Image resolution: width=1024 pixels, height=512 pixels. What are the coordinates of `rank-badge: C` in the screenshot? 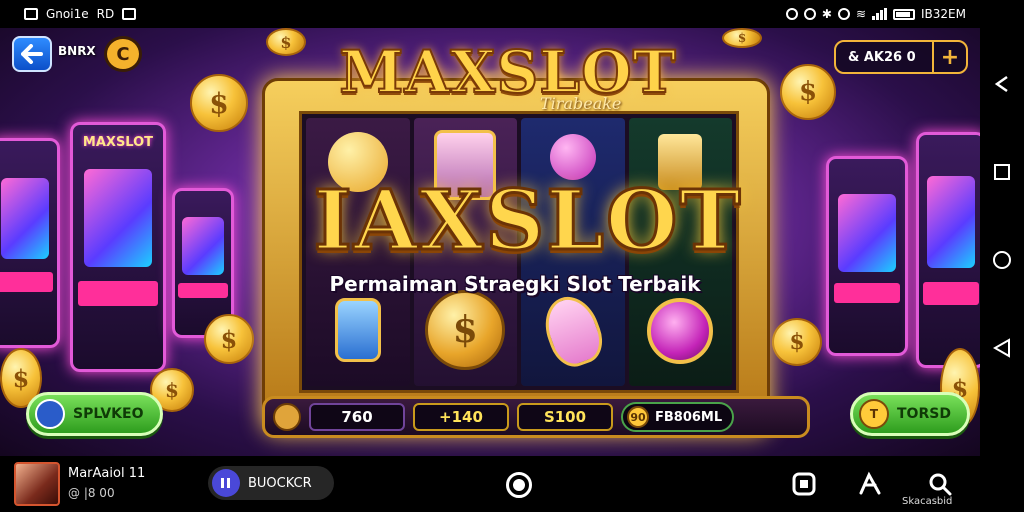 It's located at (123, 54).